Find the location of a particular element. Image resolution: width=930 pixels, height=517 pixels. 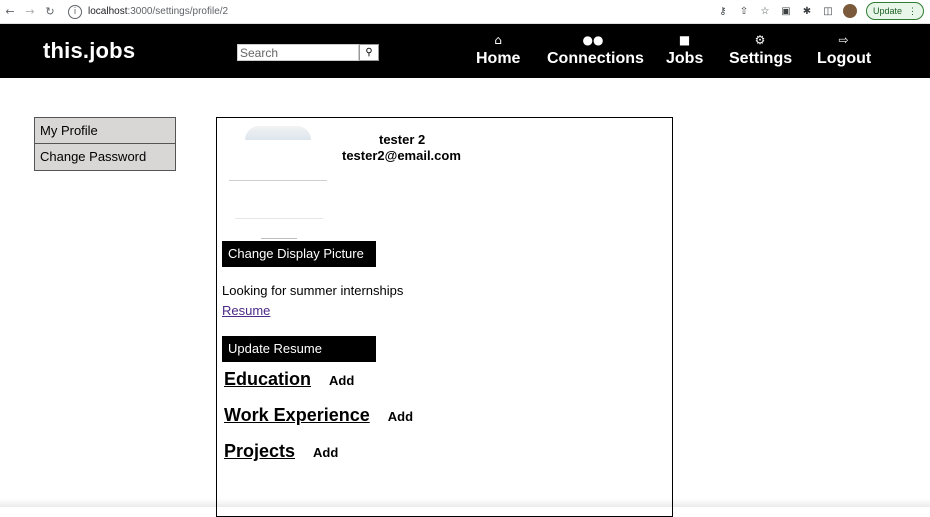

url-text: localhost:3000/settings/profile/2 is located at coordinates (158, 11).